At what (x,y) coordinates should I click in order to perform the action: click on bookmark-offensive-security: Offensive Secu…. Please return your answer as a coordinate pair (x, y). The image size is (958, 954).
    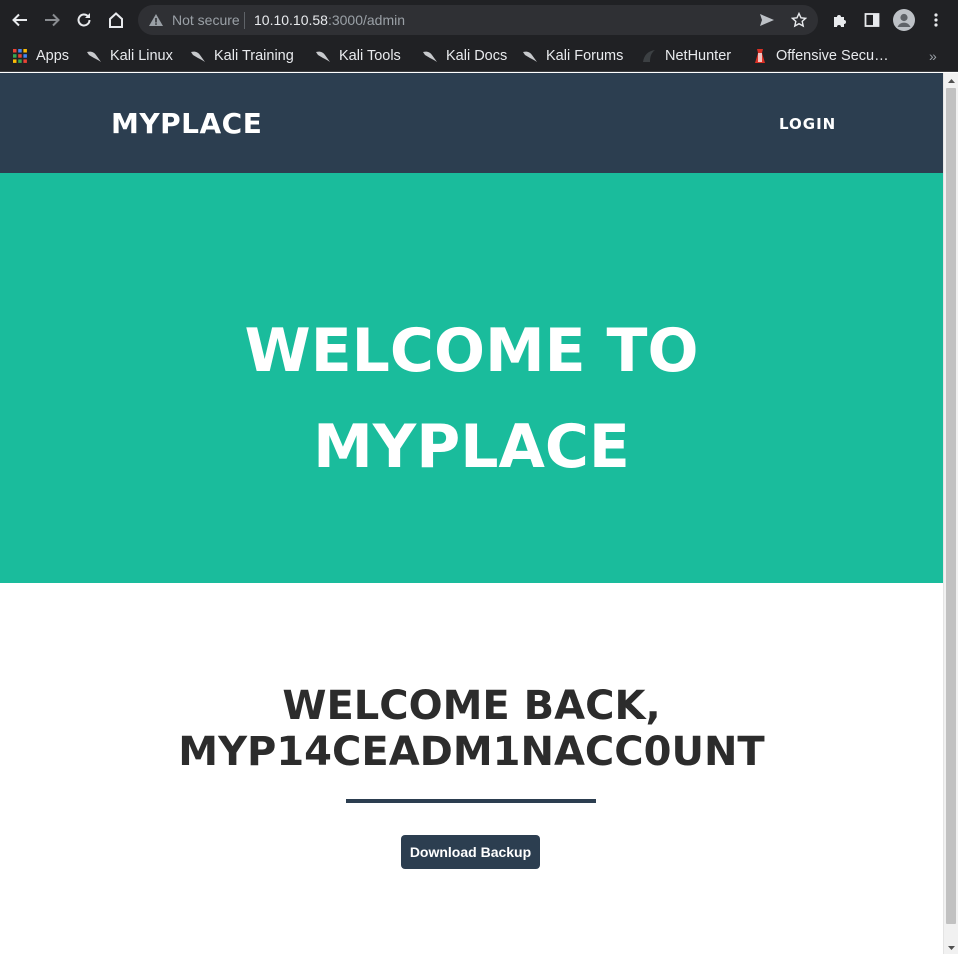
    Looking at the image, I should click on (820, 56).